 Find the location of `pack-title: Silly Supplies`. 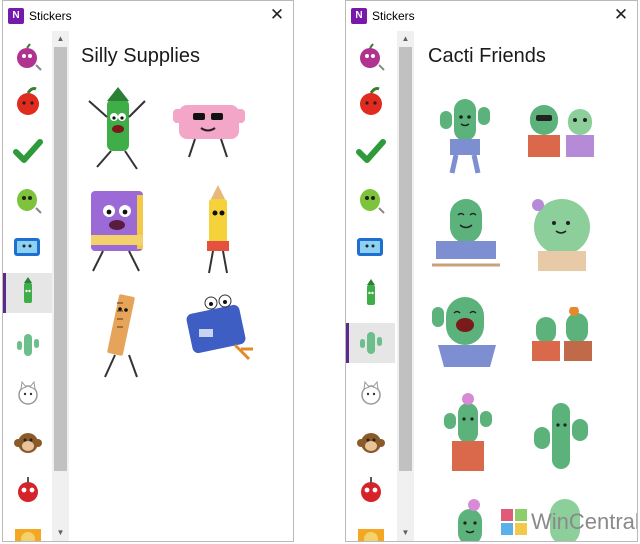

pack-title: Silly Supplies is located at coordinates (140, 56).